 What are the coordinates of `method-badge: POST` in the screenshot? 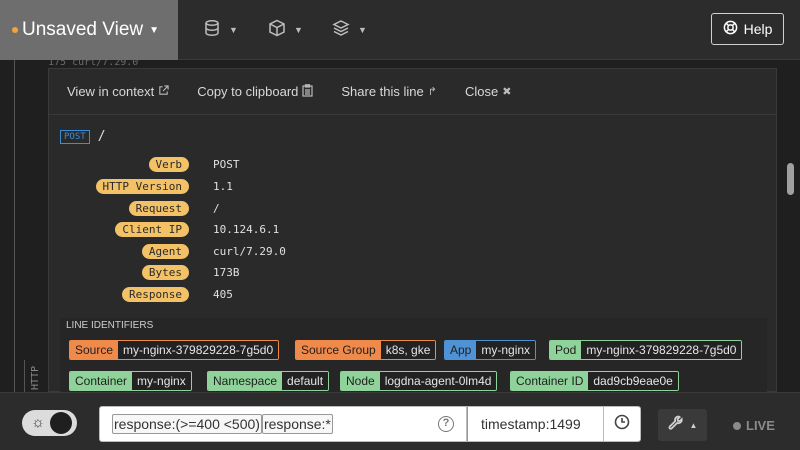 It's located at (75, 136).